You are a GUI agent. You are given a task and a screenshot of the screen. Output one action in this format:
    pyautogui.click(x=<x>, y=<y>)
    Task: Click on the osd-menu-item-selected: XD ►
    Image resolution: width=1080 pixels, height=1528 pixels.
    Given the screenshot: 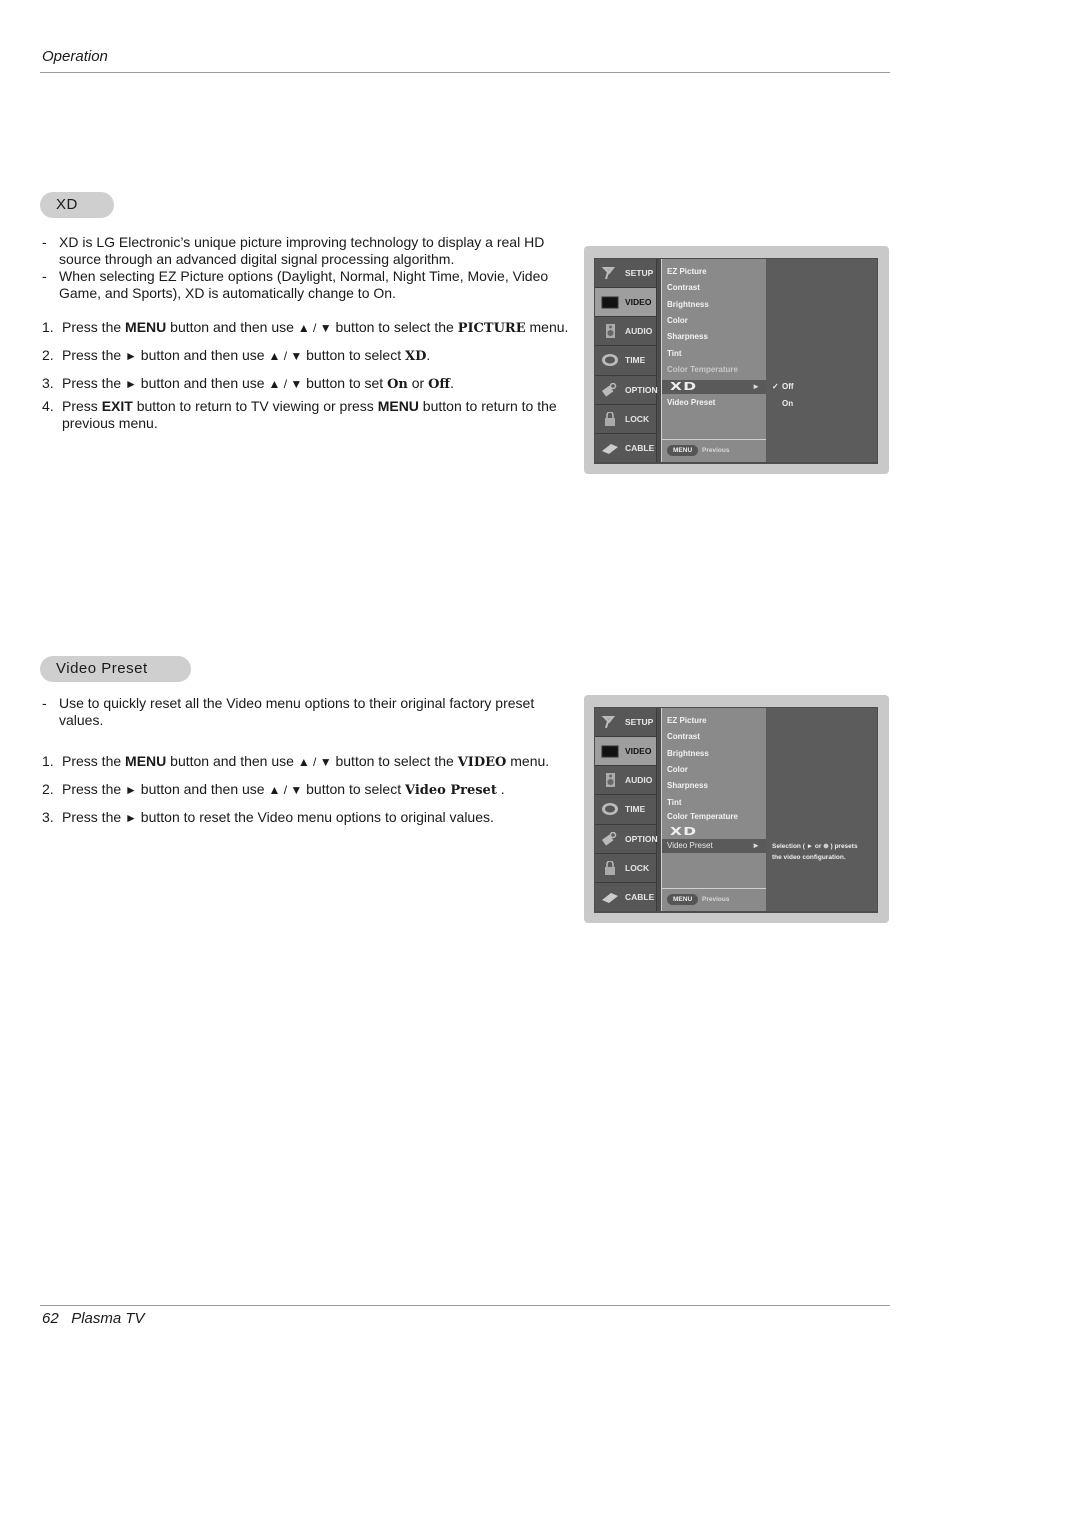 What is the action you would take?
    pyautogui.click(x=714, y=387)
    